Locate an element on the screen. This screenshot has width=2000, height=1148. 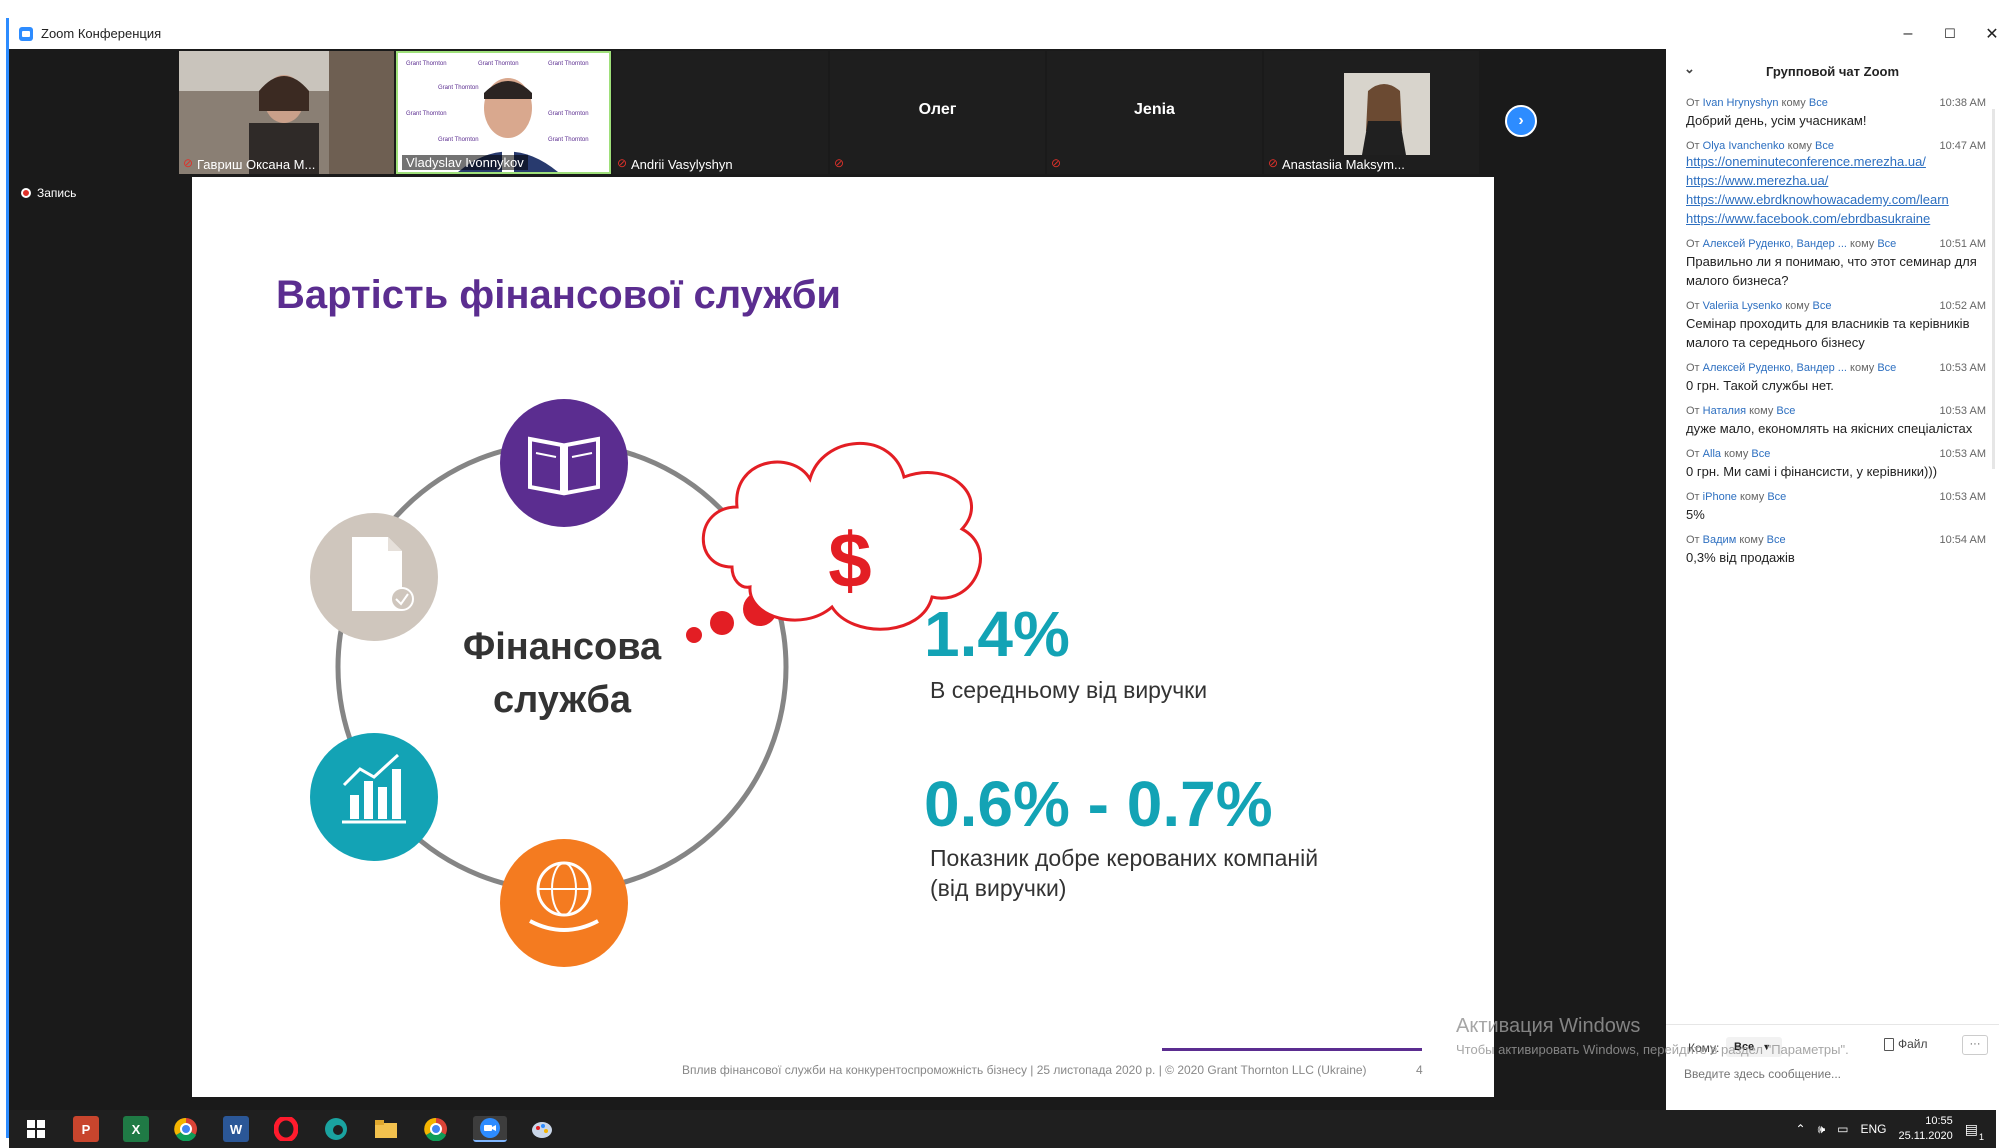
chat-sender-line: От iPhone кому Все is located at coordinates (1736, 497).